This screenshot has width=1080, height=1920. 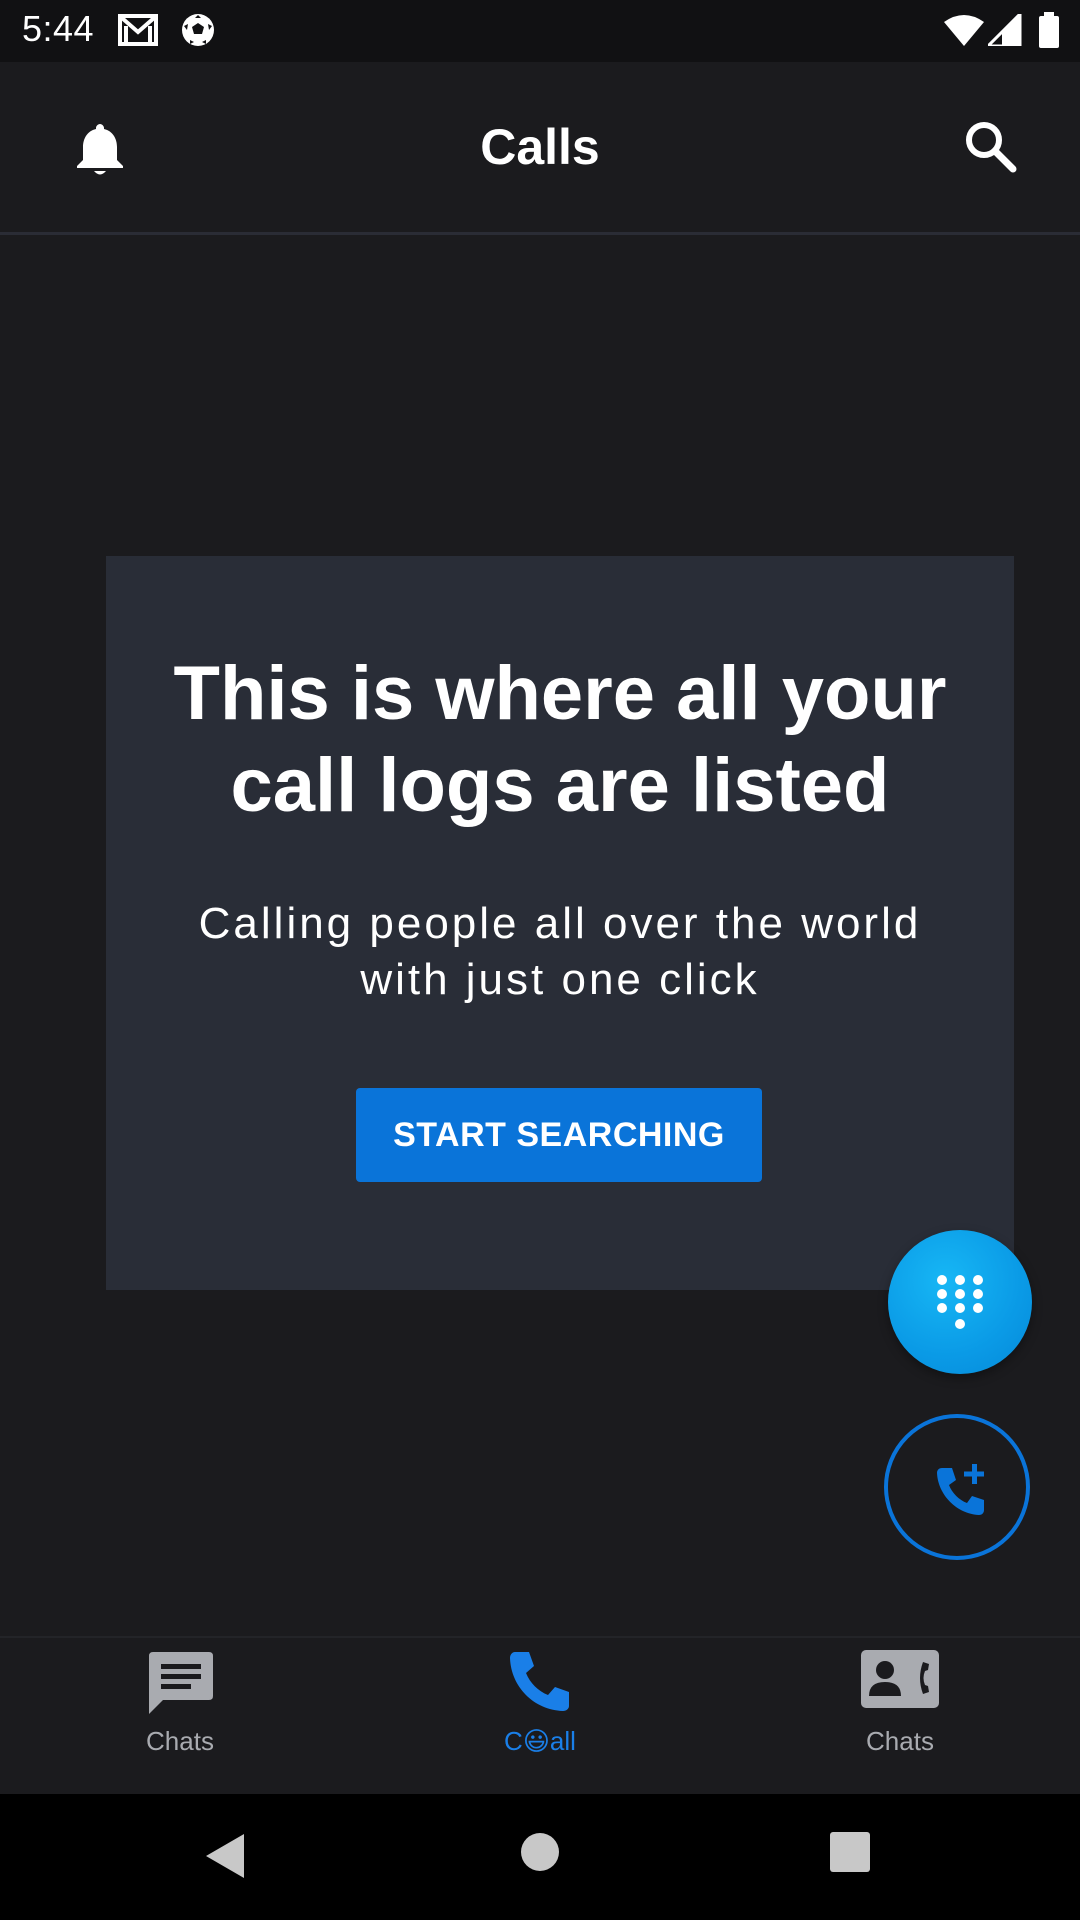 I want to click on nav-label-calls: C😃all, so click(x=540, y=1741).